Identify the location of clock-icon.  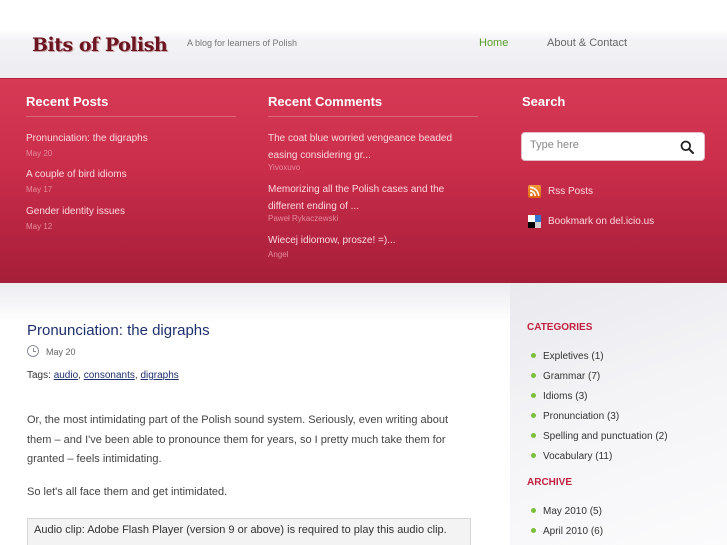
(33, 351).